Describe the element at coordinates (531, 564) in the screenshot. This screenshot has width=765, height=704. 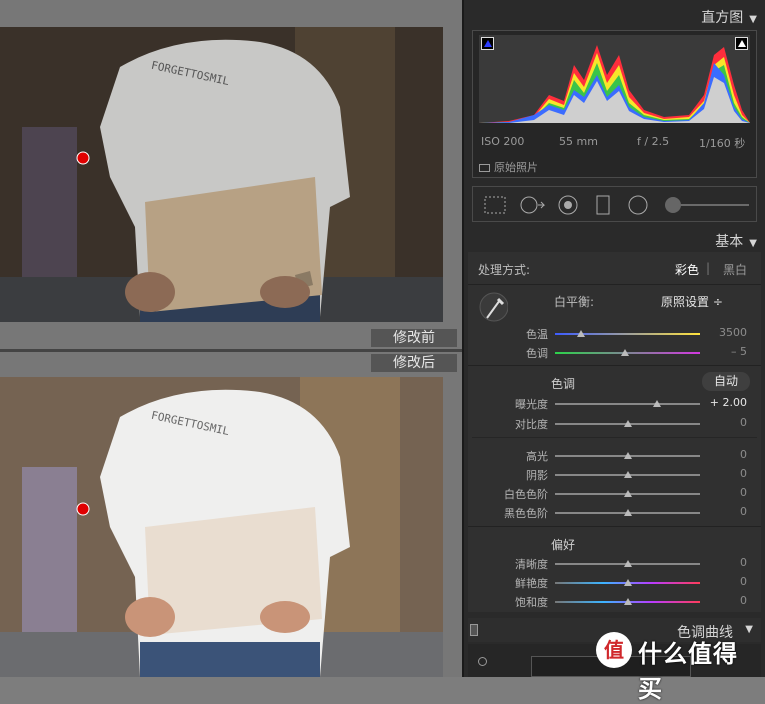
I see `clarity-label: 清晰度` at that location.